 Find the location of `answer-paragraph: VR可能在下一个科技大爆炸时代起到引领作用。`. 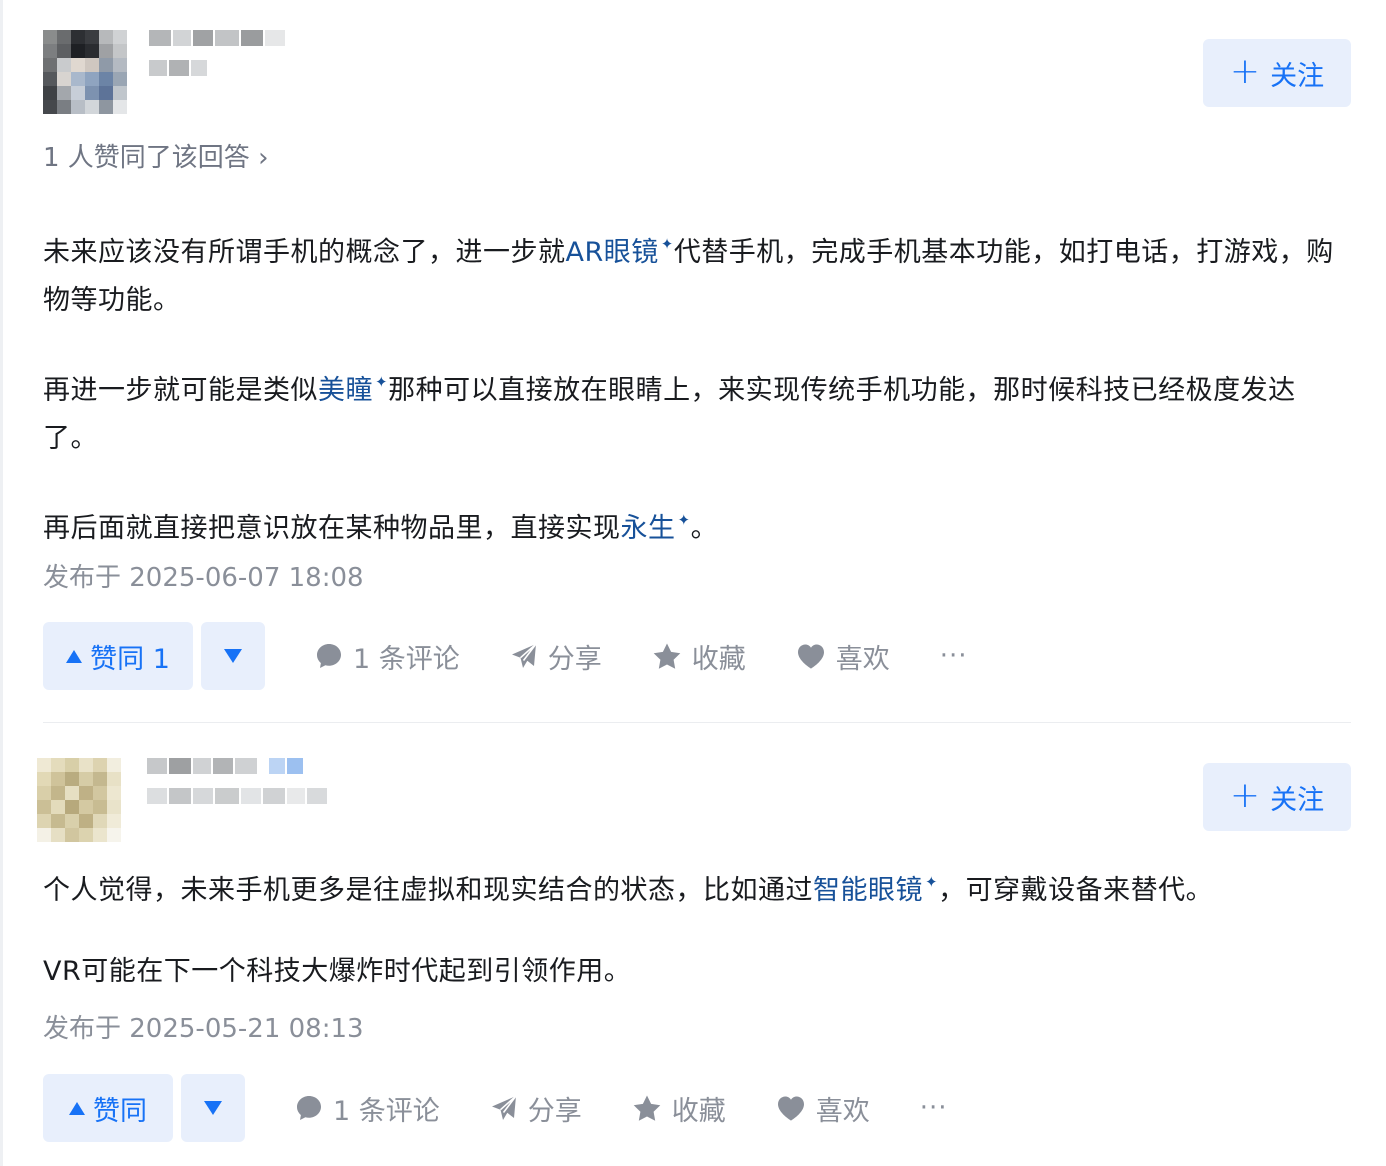

answer-paragraph: VR可能在下一个科技大爆炸时代起到引领作用。 is located at coordinates (337, 971).